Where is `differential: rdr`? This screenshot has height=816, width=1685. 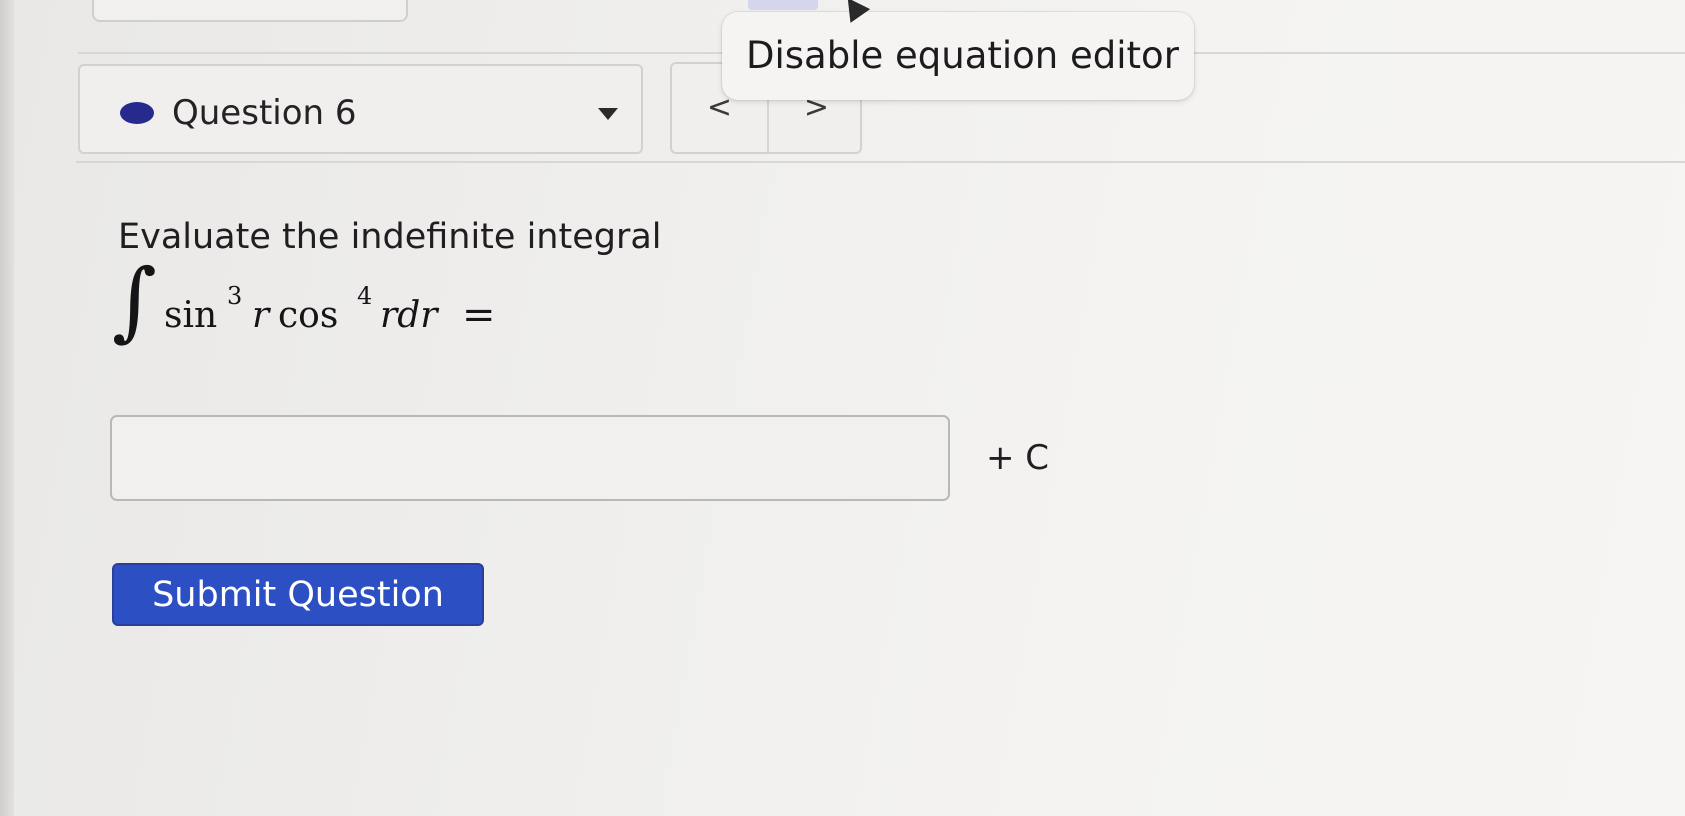 differential: rdr is located at coordinates (409, 315).